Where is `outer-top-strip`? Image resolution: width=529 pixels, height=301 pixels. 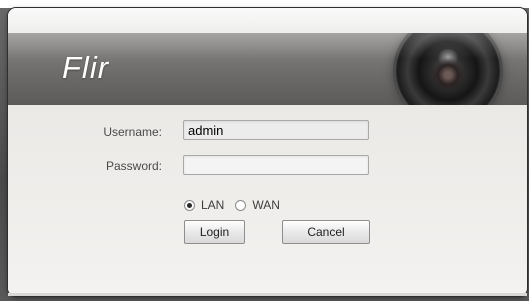
outer-top-strip is located at coordinates (264, 4).